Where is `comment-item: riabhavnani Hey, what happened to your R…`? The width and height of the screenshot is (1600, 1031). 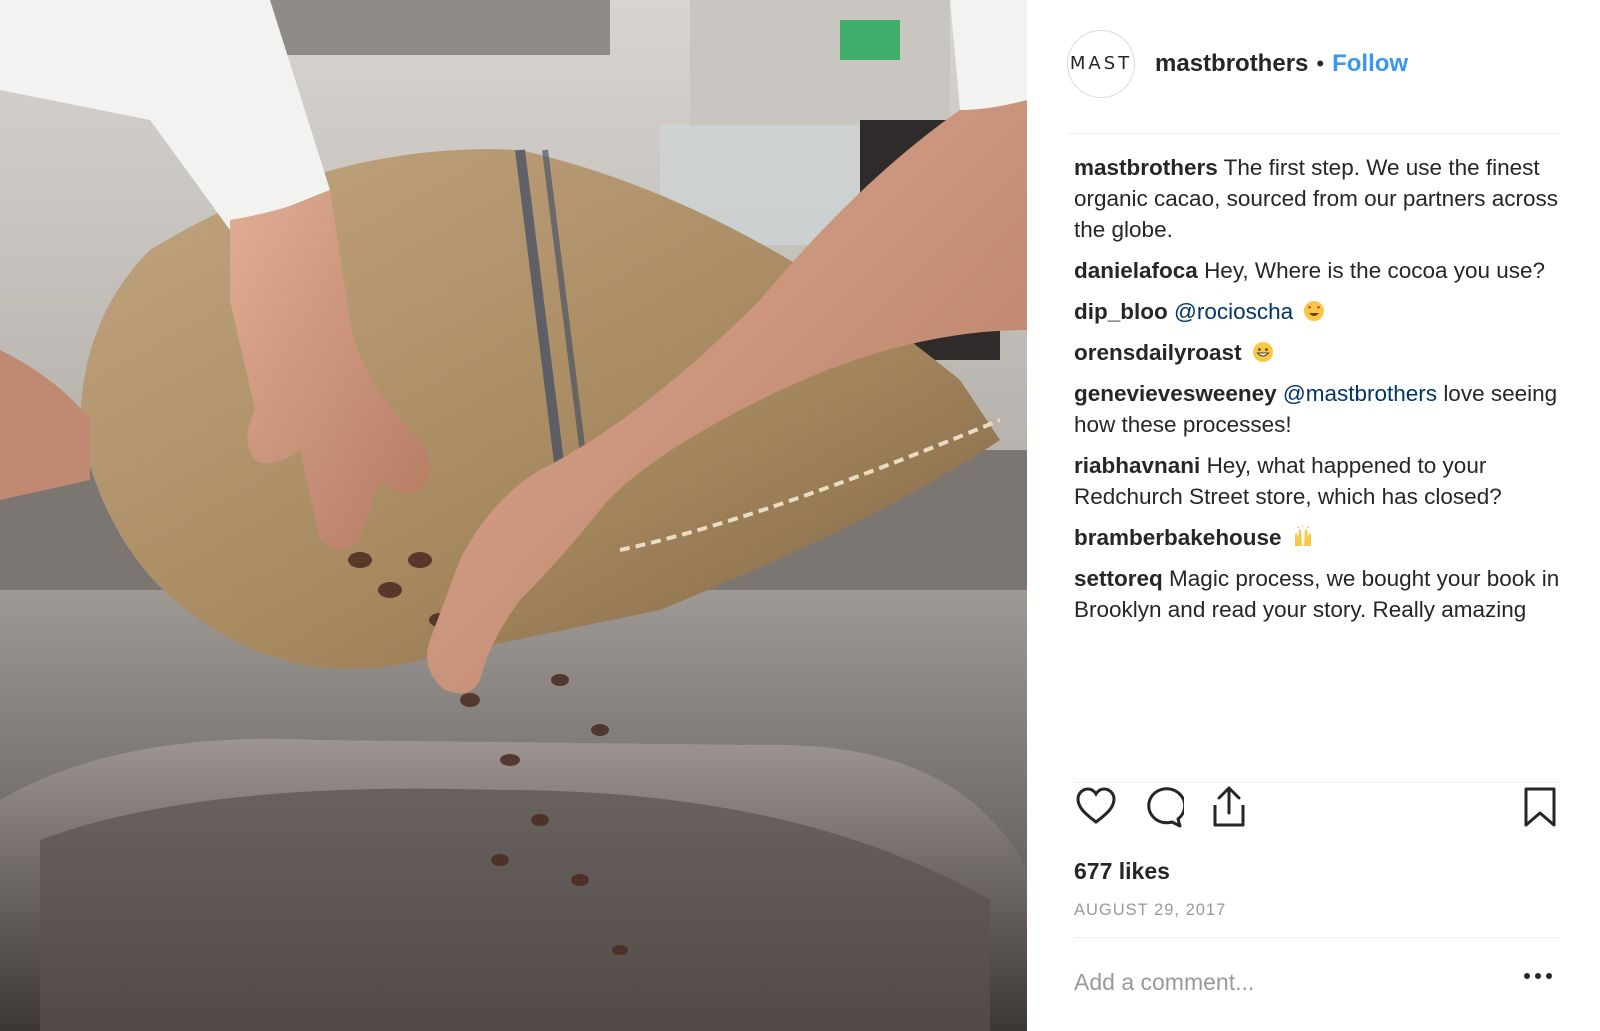
comment-item: riabhavnani Hey, what happened to your R… is located at coordinates (1319, 481).